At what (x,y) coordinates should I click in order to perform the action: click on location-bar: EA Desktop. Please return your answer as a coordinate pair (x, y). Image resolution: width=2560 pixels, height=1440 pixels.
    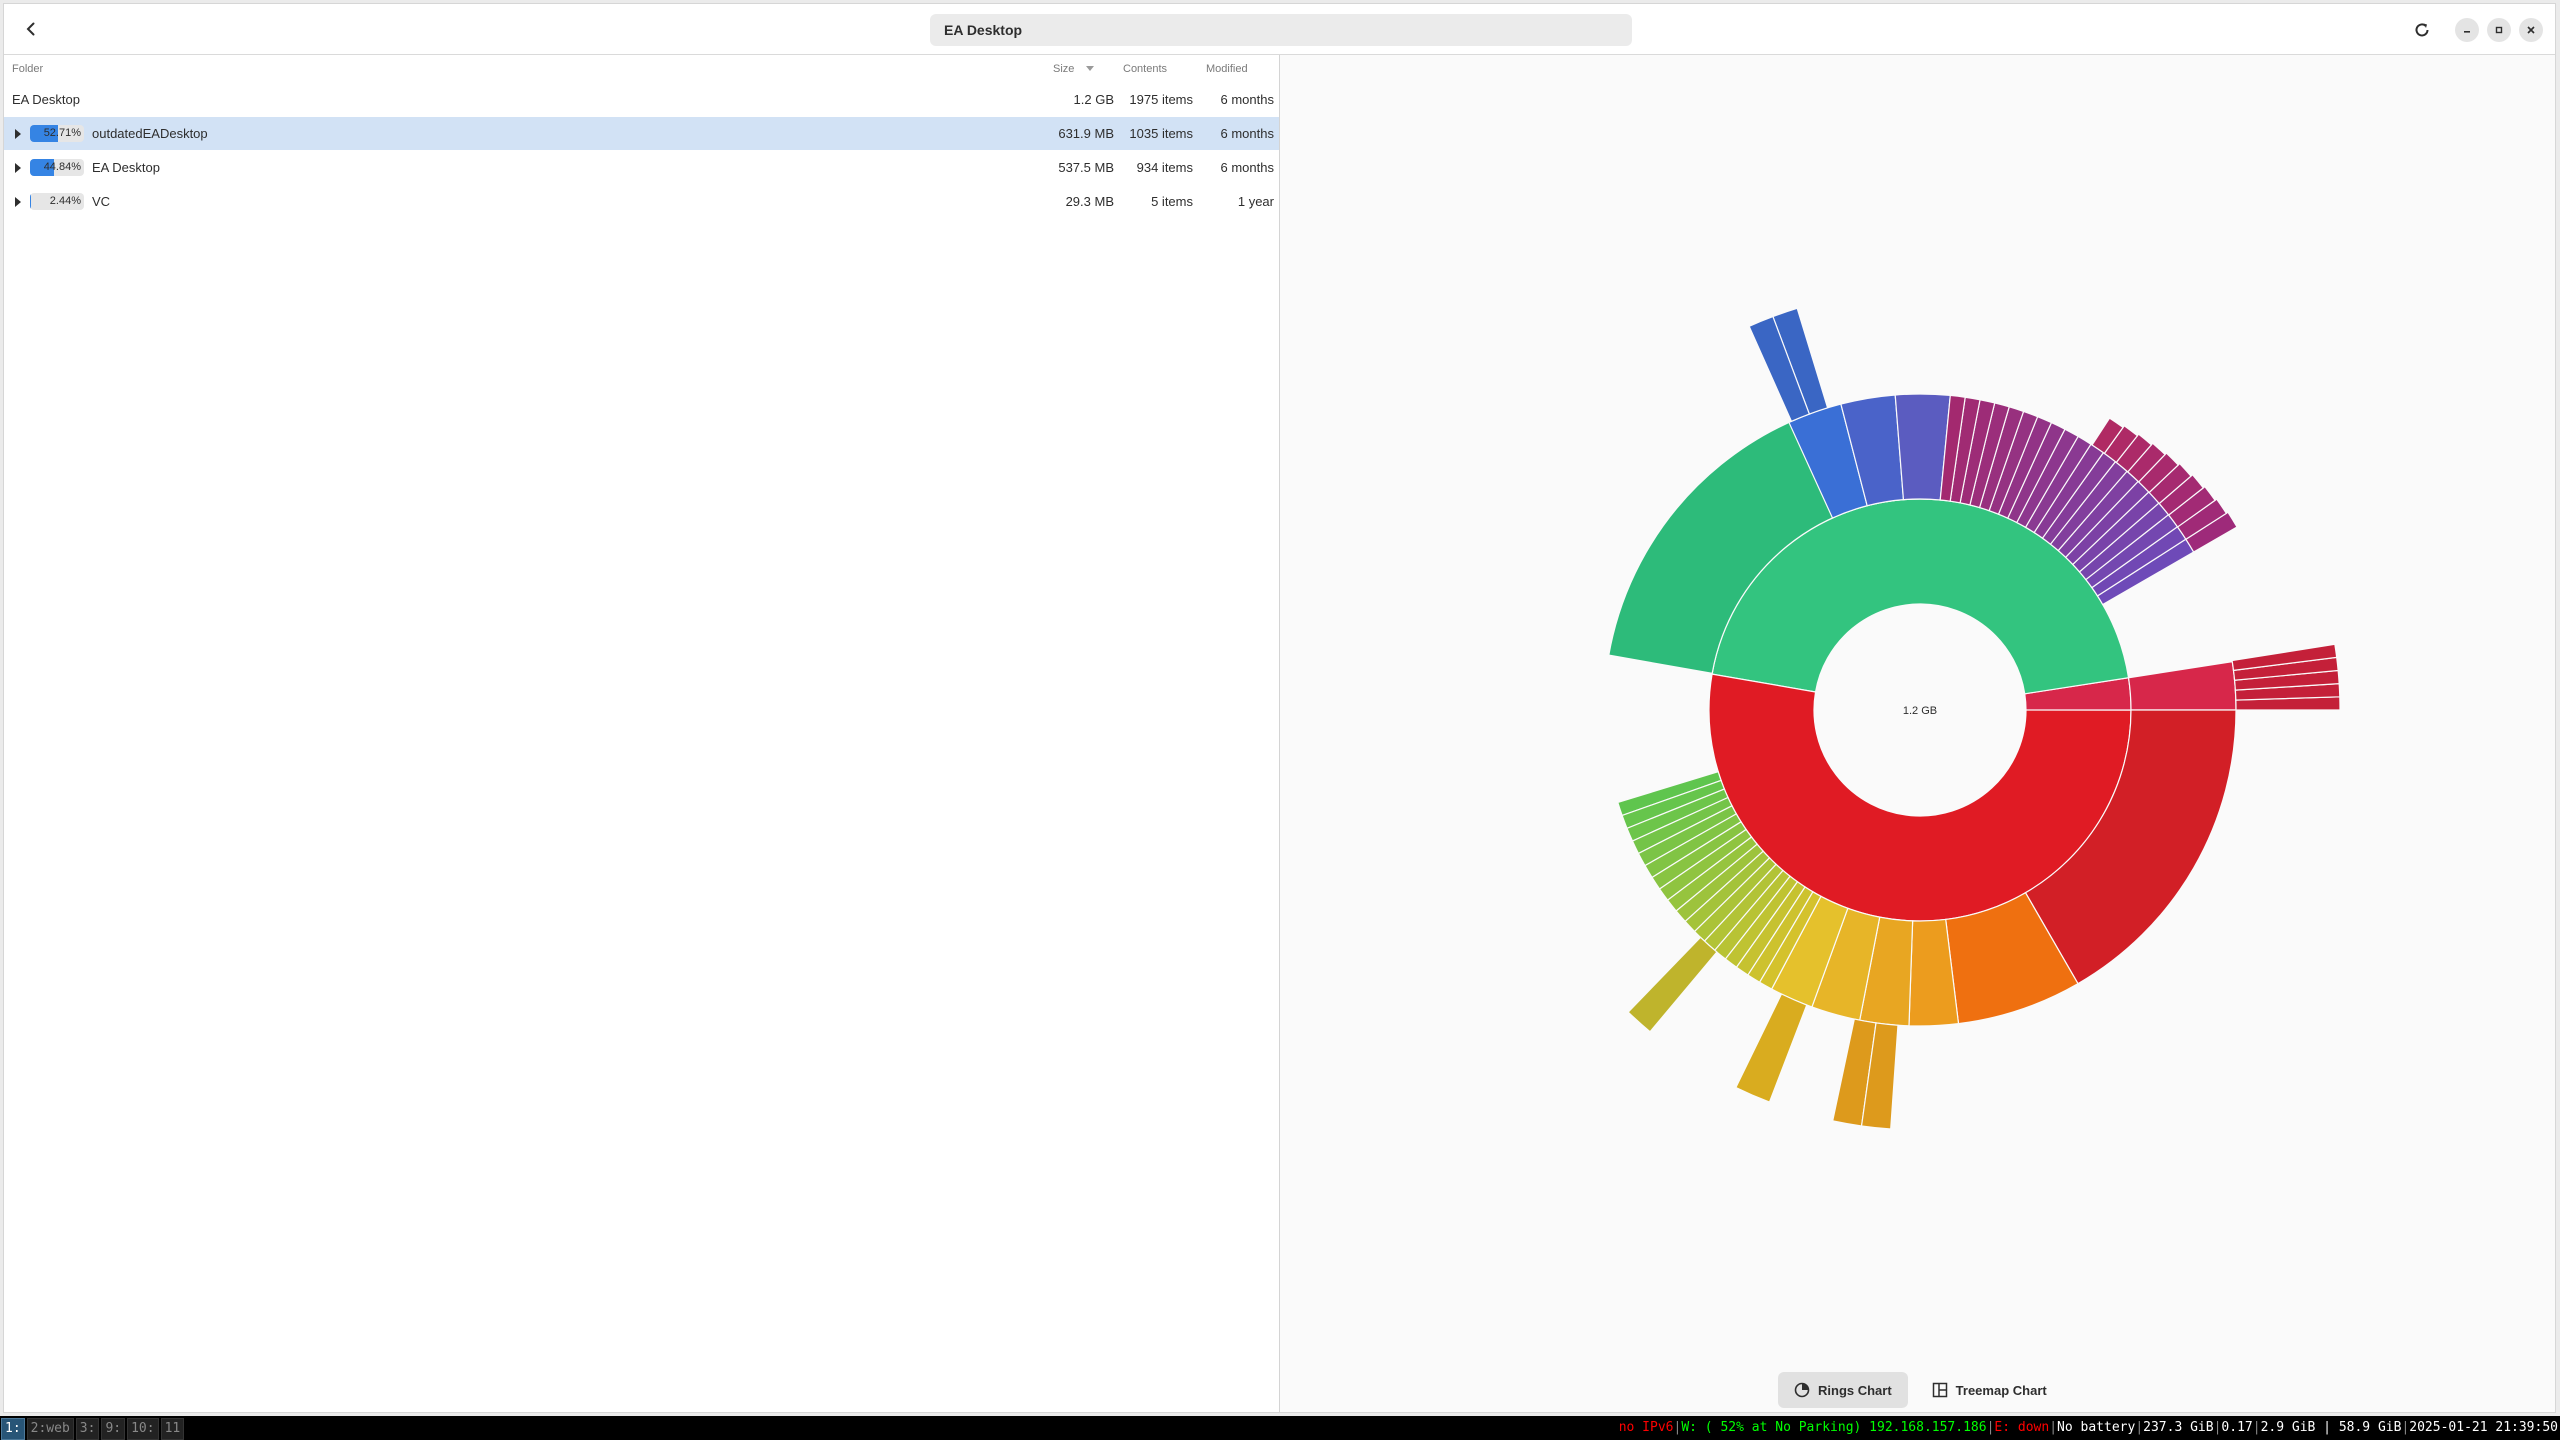
    Looking at the image, I should click on (1281, 30).